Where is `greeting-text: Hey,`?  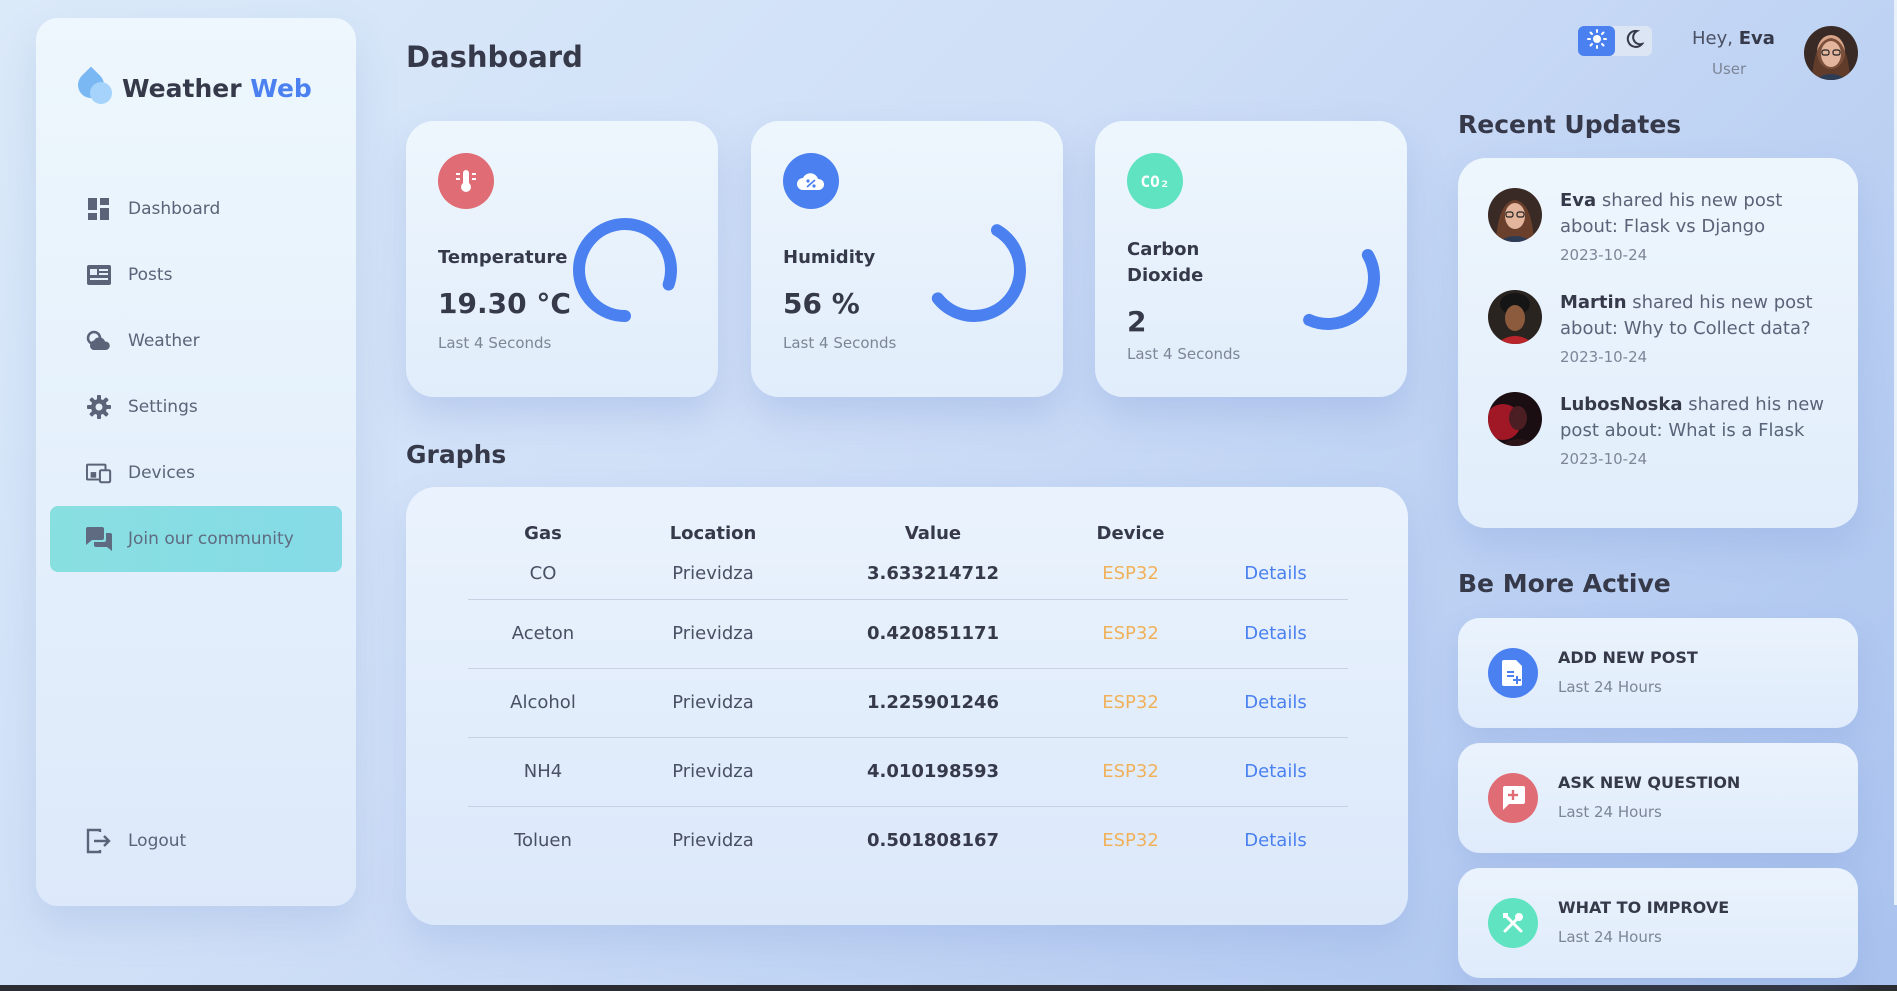 greeting-text: Hey, is located at coordinates (1712, 38).